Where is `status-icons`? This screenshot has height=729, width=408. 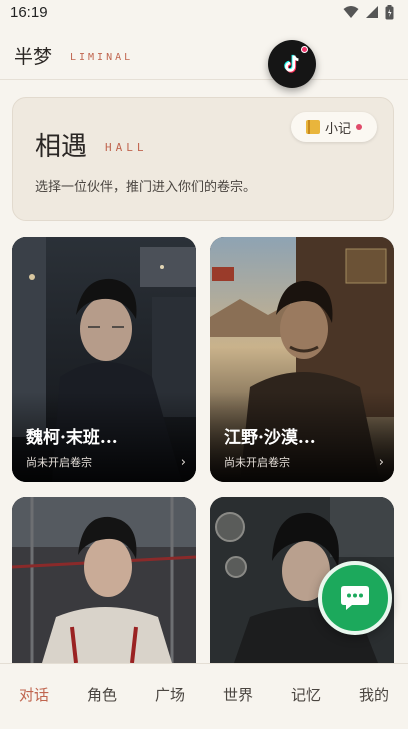 status-icons is located at coordinates (368, 12).